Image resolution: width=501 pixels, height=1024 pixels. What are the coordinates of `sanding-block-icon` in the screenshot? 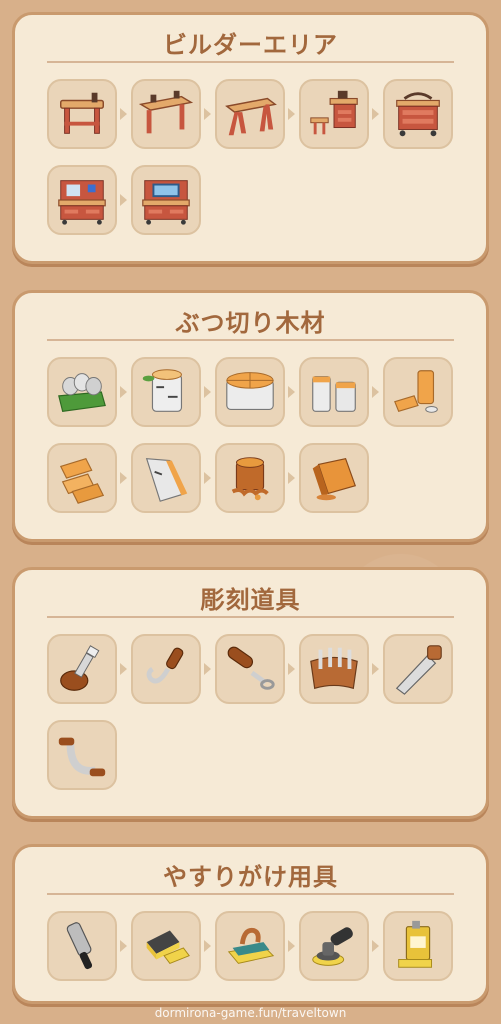 It's located at (251, 945).